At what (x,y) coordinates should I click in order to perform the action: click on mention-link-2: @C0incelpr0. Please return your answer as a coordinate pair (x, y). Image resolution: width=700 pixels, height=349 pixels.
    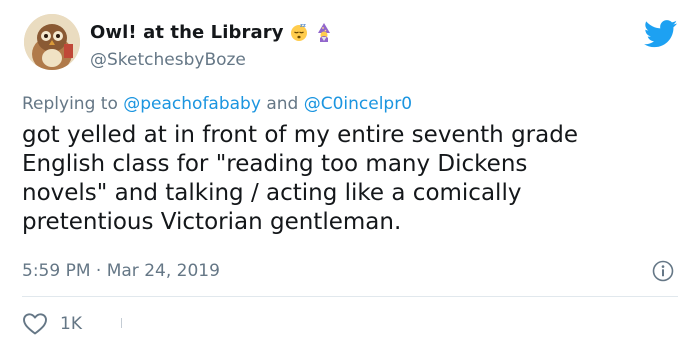
    Looking at the image, I should click on (358, 104).